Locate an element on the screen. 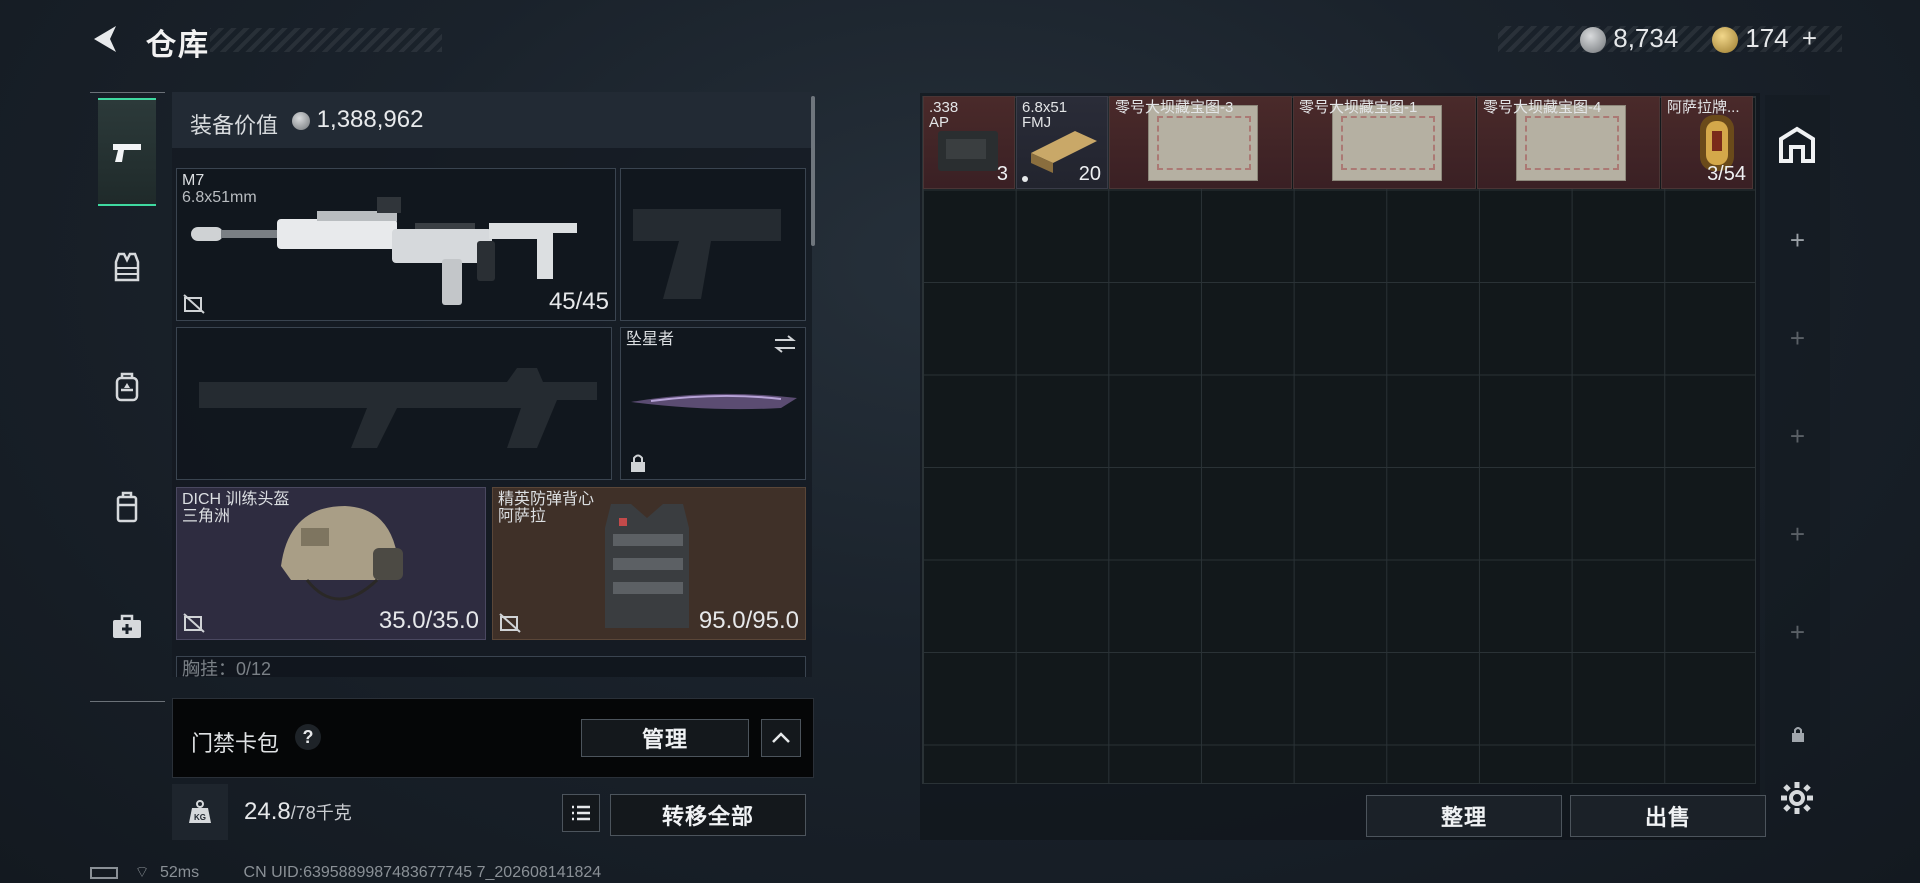 The width and height of the screenshot is (1920, 883). storage-item: 零号大坝藏宝图-1 is located at coordinates (1384, 142).